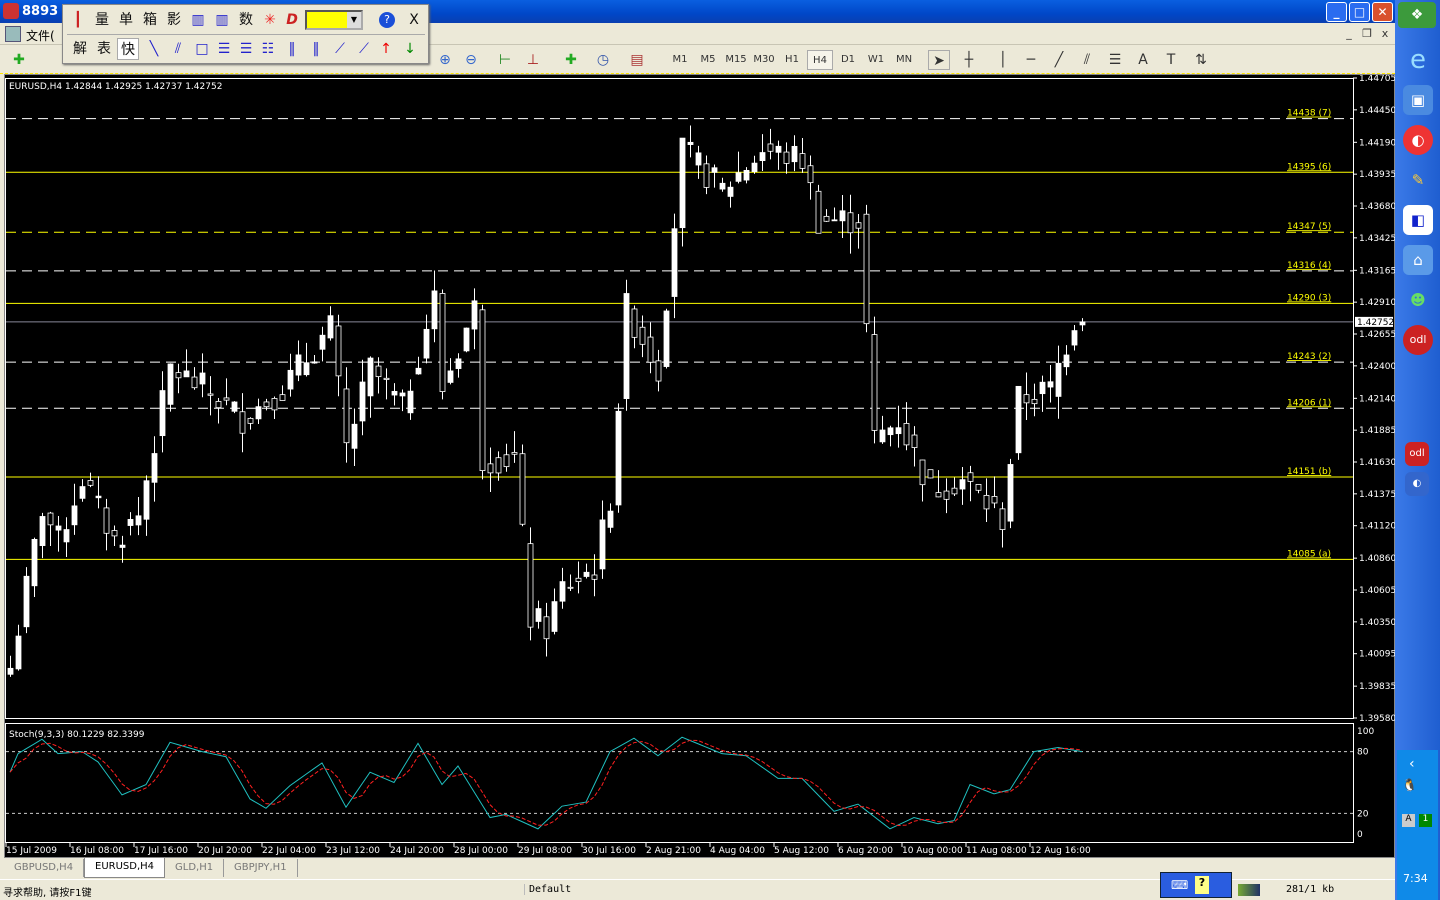  Describe the element at coordinates (708, 60) in the screenshot. I see `timeframe-m5: M5` at that location.